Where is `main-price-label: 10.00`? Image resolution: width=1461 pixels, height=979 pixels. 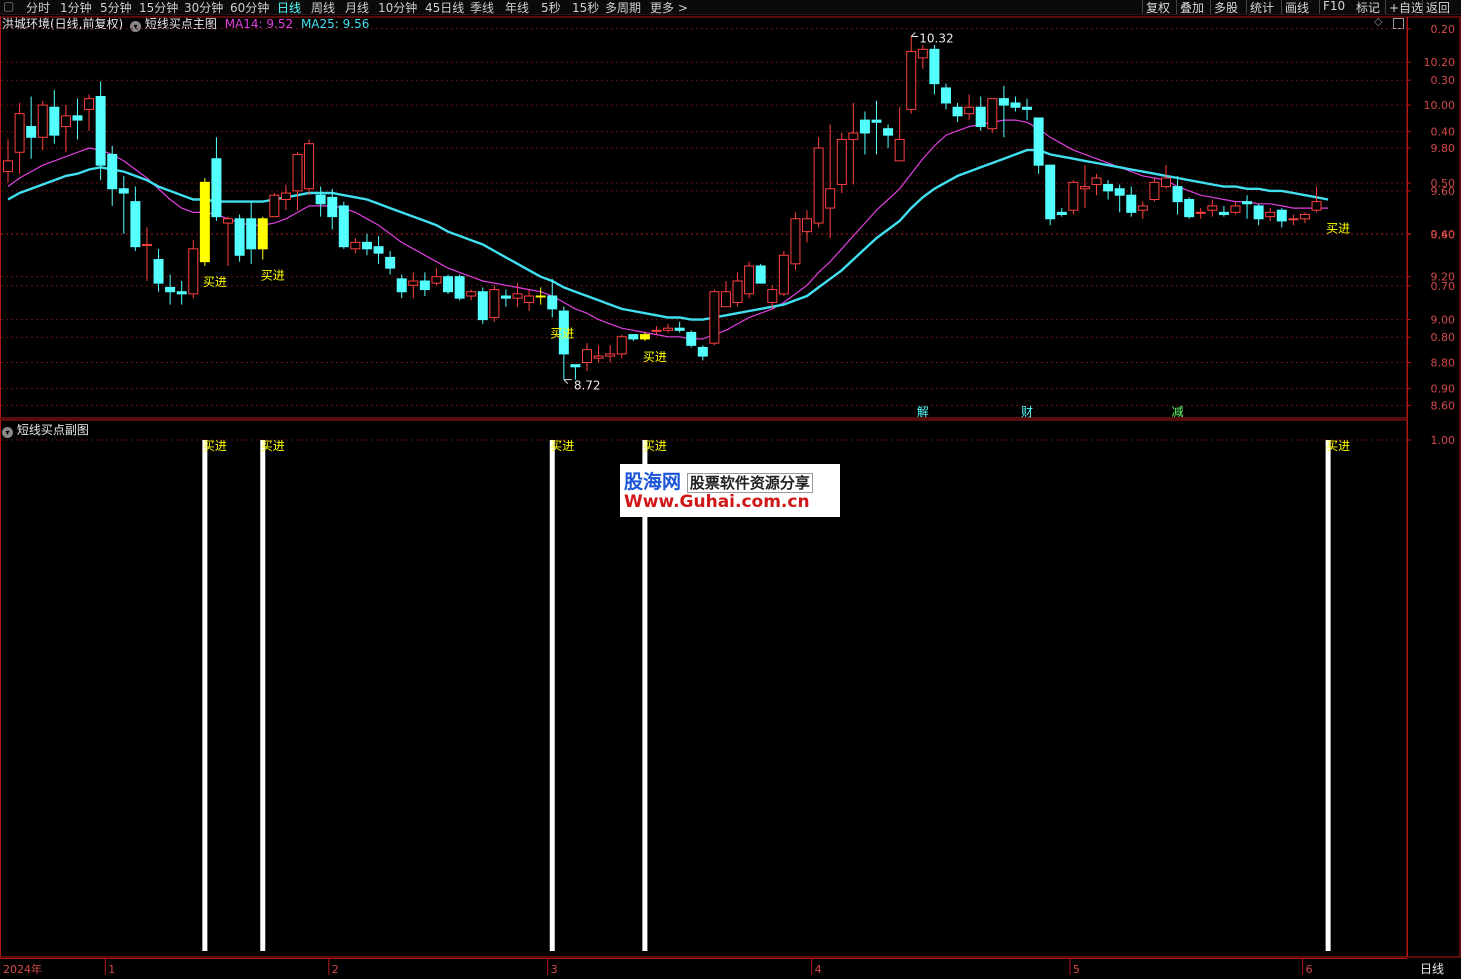
main-price-label: 10.00 is located at coordinates (1440, 105).